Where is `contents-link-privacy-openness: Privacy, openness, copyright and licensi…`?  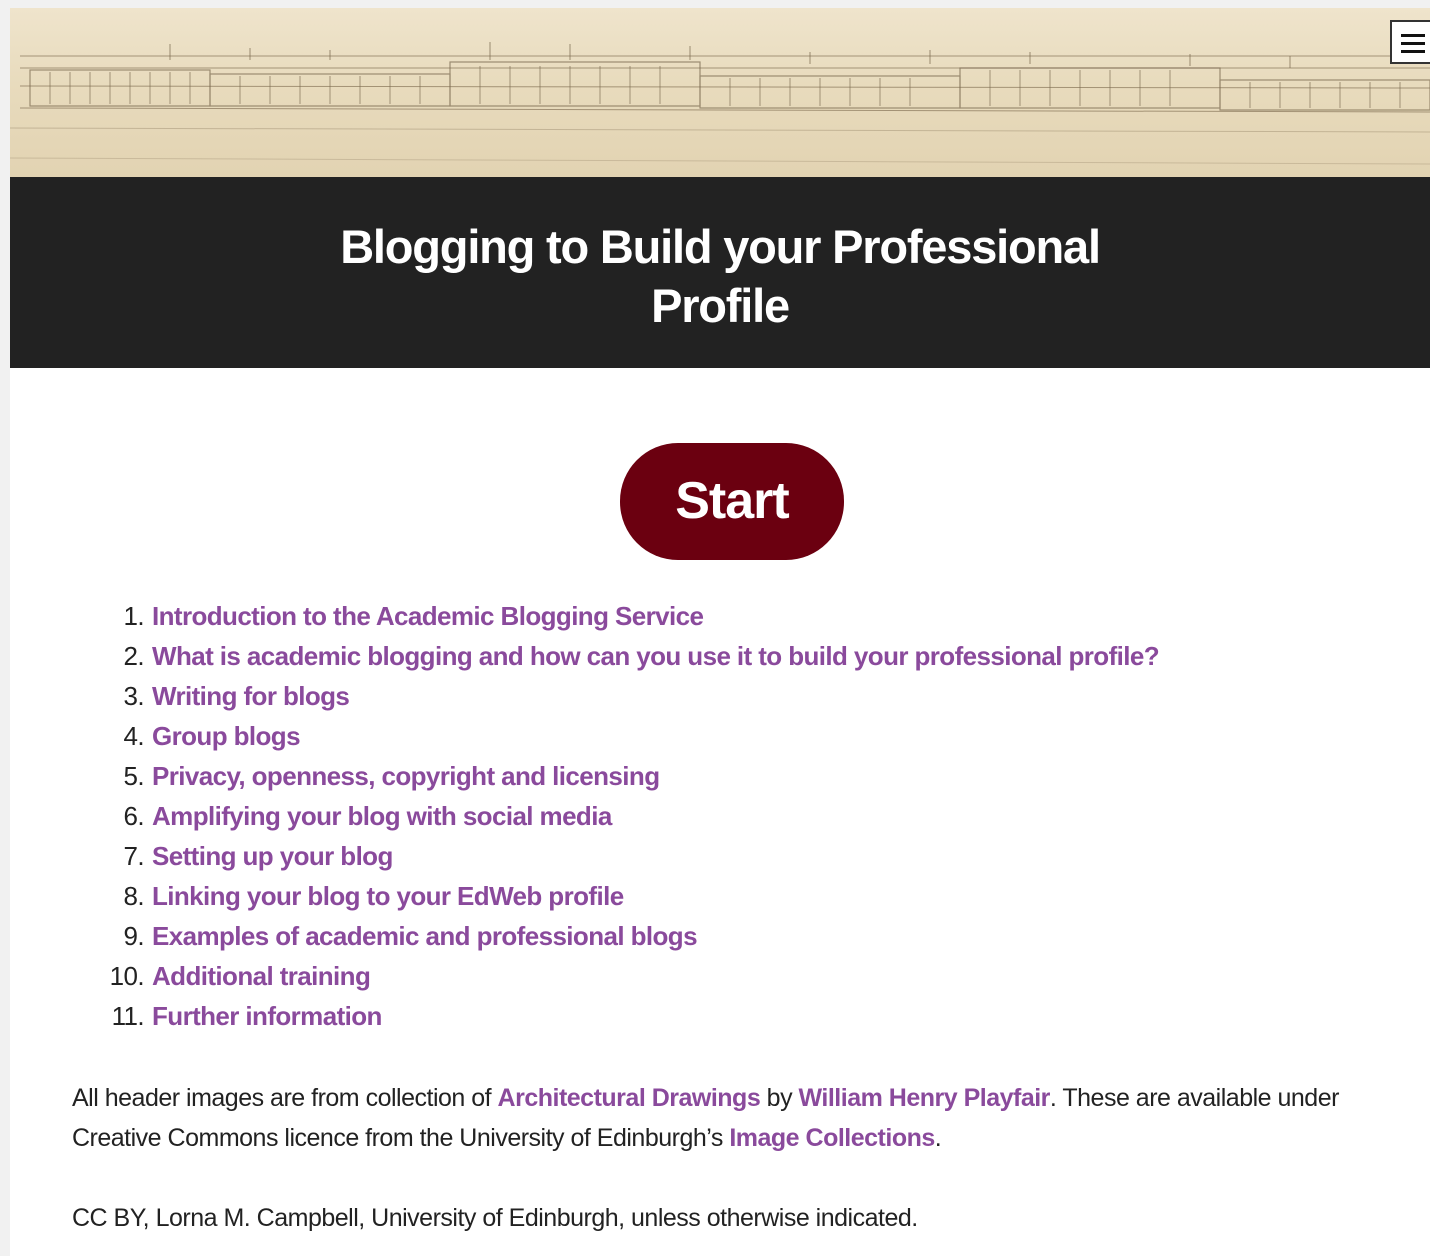 contents-link-privacy-openness: Privacy, openness, copyright and licensi… is located at coordinates (406, 776).